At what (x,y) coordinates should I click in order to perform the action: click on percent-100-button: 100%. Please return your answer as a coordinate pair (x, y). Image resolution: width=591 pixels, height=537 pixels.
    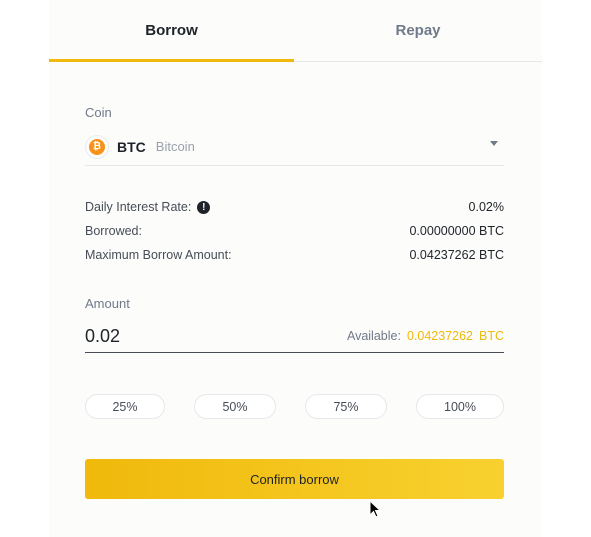
    Looking at the image, I should click on (460, 406).